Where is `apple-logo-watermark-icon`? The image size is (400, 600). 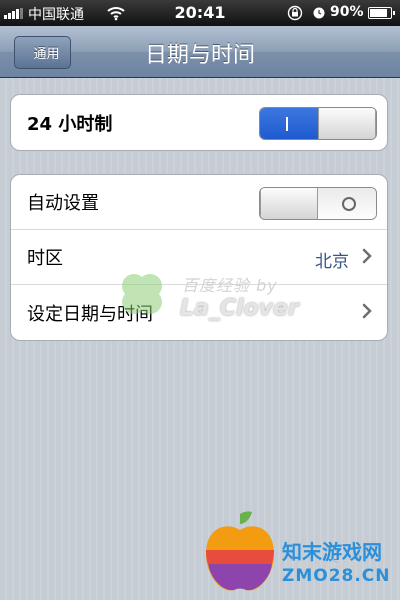 apple-logo-watermark-icon is located at coordinates (240, 551).